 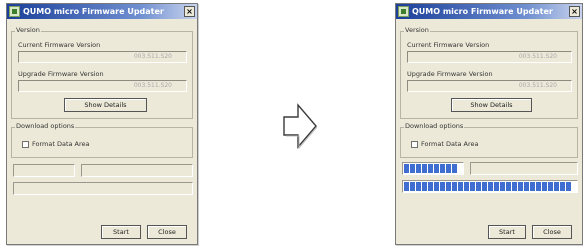 What do you see at coordinates (300, 126) in the screenshot?
I see `right-arrow-icon` at bounding box center [300, 126].